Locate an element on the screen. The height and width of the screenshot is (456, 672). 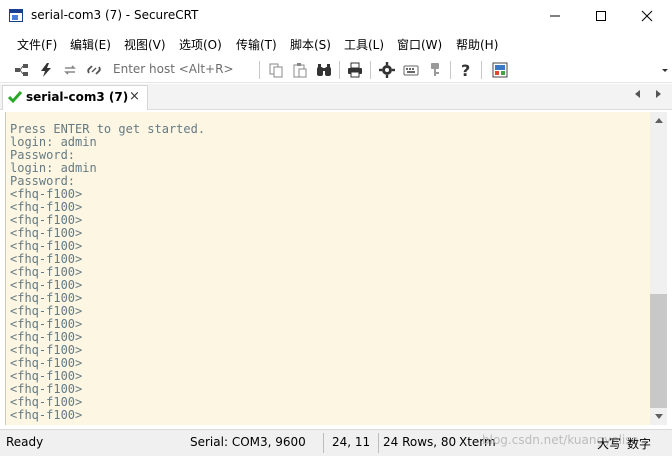
menu-options: 选项(O) is located at coordinates (200, 44).